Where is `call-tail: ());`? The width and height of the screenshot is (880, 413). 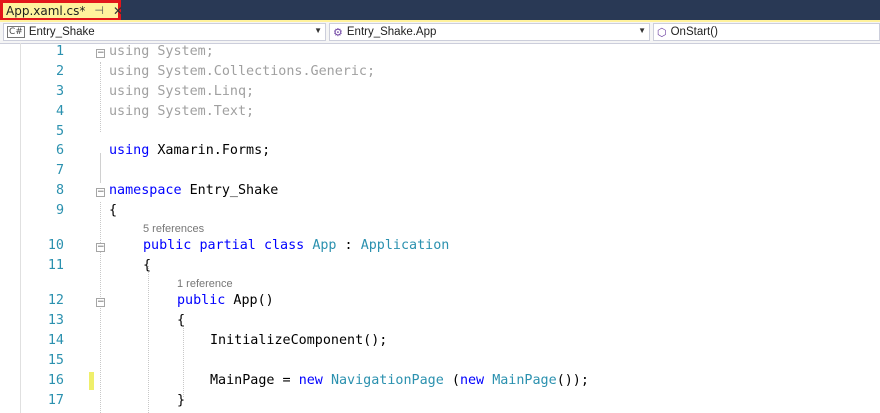 call-tail: ()); is located at coordinates (572, 380).